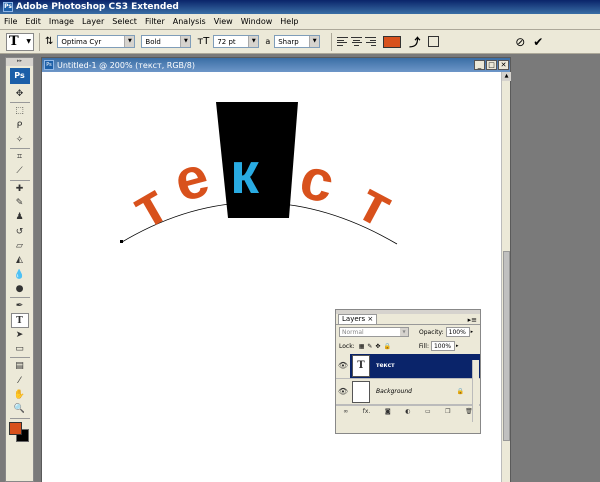  What do you see at coordinates (434, 41) in the screenshot?
I see `character-panel-icon` at bounding box center [434, 41].